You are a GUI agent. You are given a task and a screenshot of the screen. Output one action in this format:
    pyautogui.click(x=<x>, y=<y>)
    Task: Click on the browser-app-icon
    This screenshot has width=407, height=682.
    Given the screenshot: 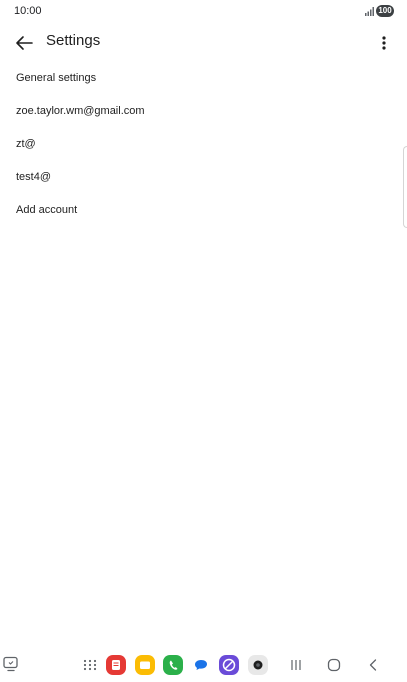 What is the action you would take?
    pyautogui.click(x=229, y=665)
    